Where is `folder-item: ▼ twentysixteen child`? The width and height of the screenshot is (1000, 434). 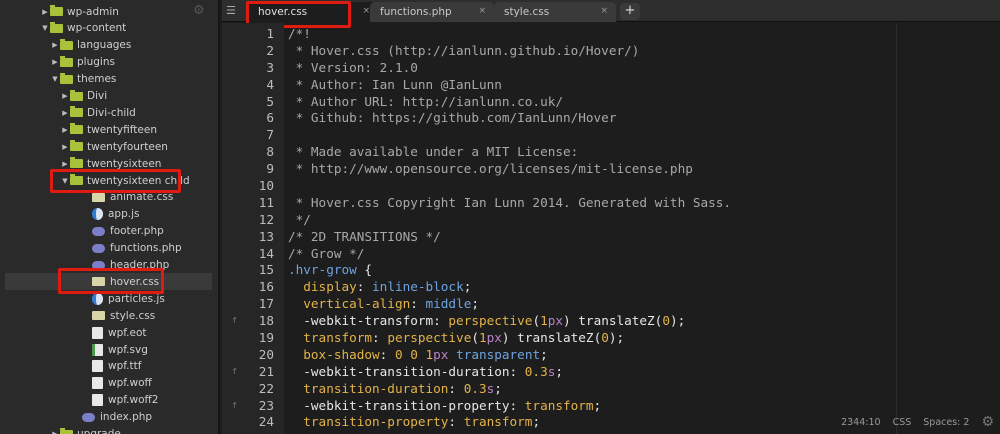
folder-item: ▼ twentysixteen child is located at coordinates (109, 180).